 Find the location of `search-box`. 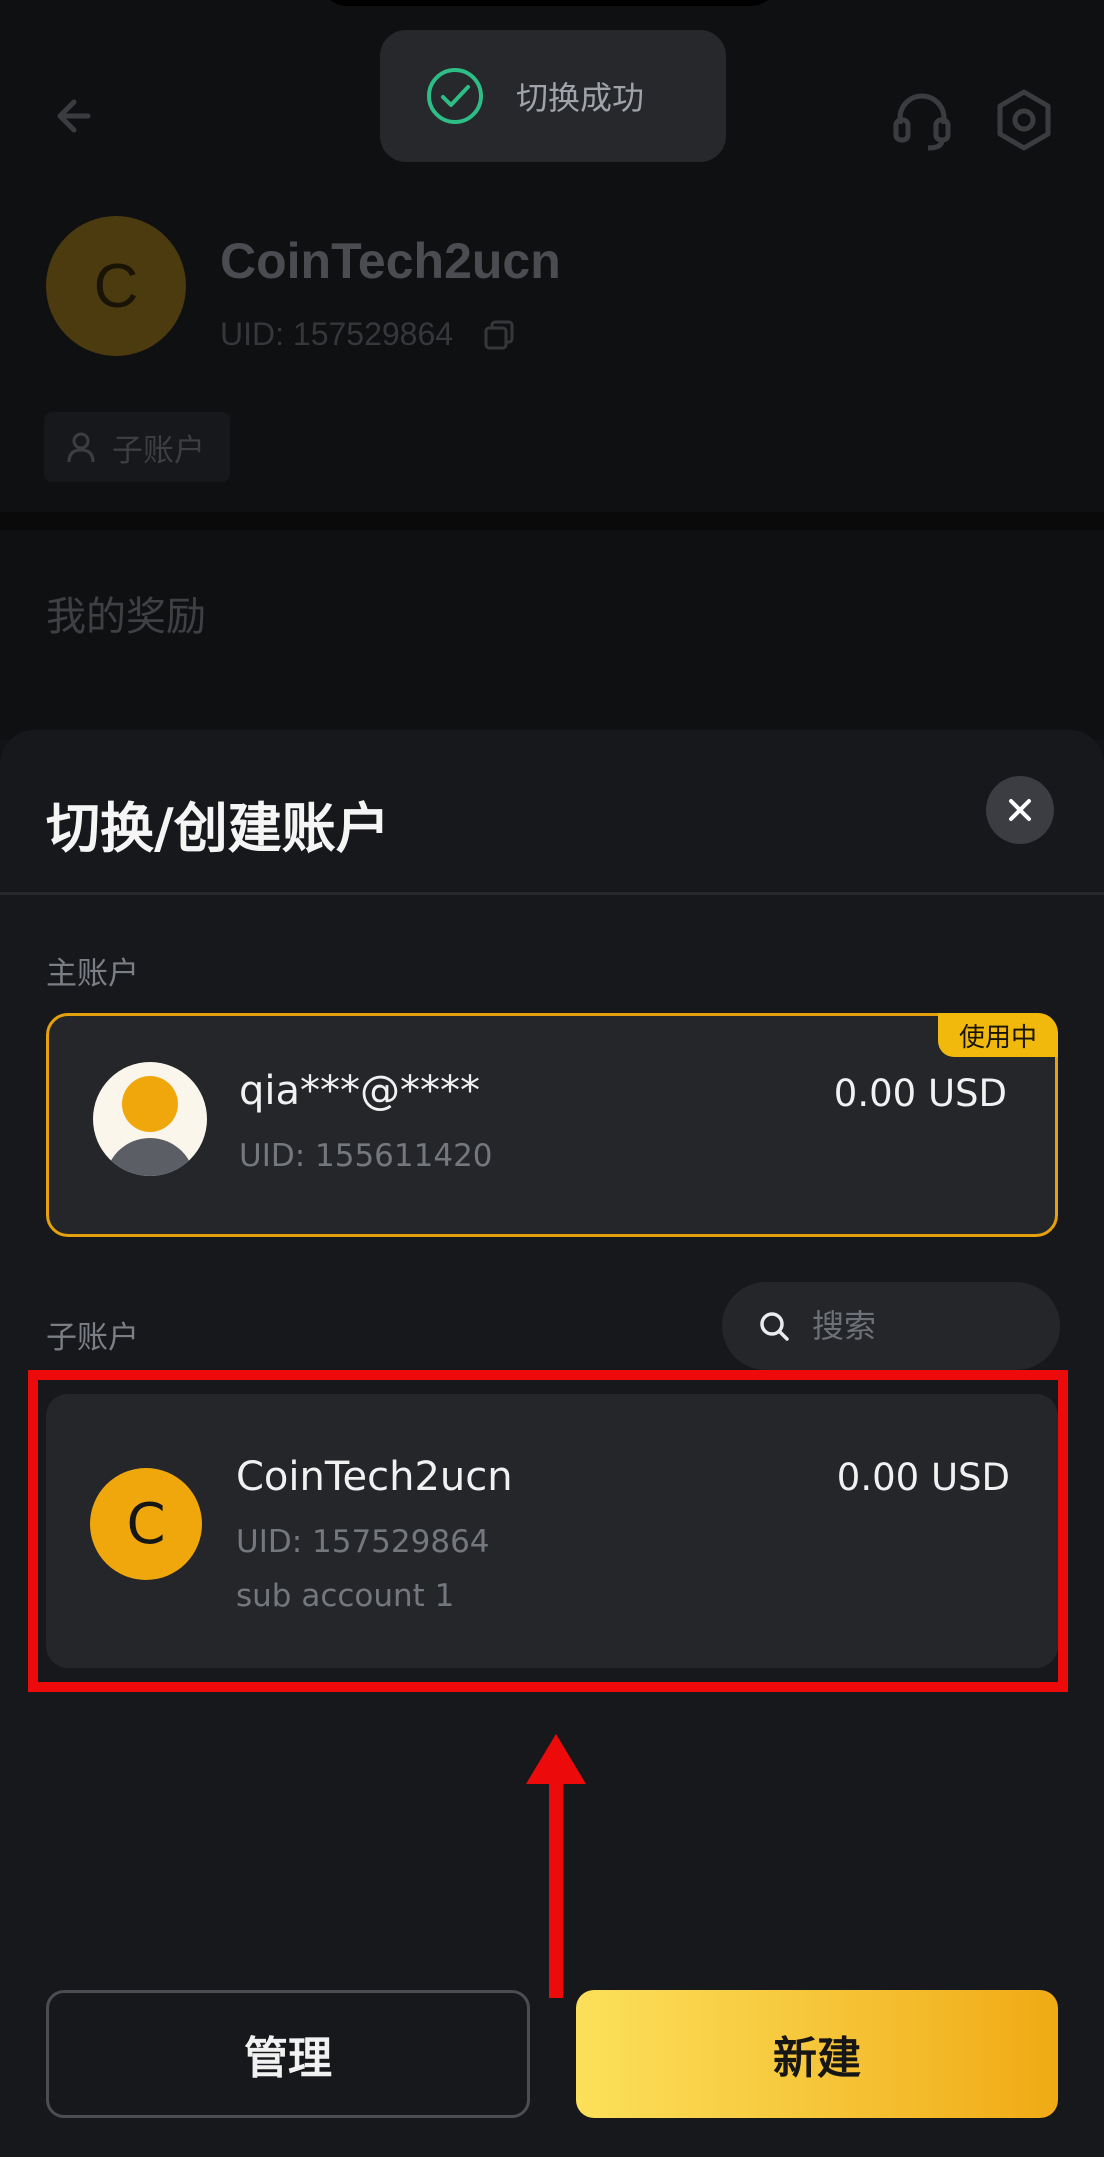

search-box is located at coordinates (891, 1326).